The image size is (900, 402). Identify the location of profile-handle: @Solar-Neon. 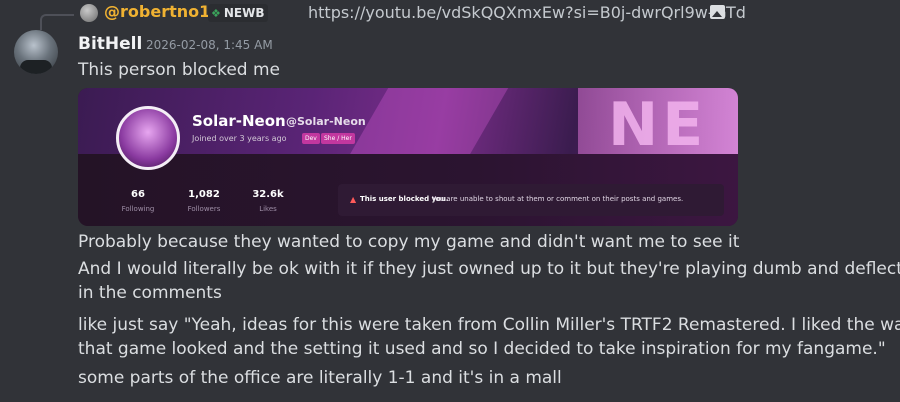
(326, 121).